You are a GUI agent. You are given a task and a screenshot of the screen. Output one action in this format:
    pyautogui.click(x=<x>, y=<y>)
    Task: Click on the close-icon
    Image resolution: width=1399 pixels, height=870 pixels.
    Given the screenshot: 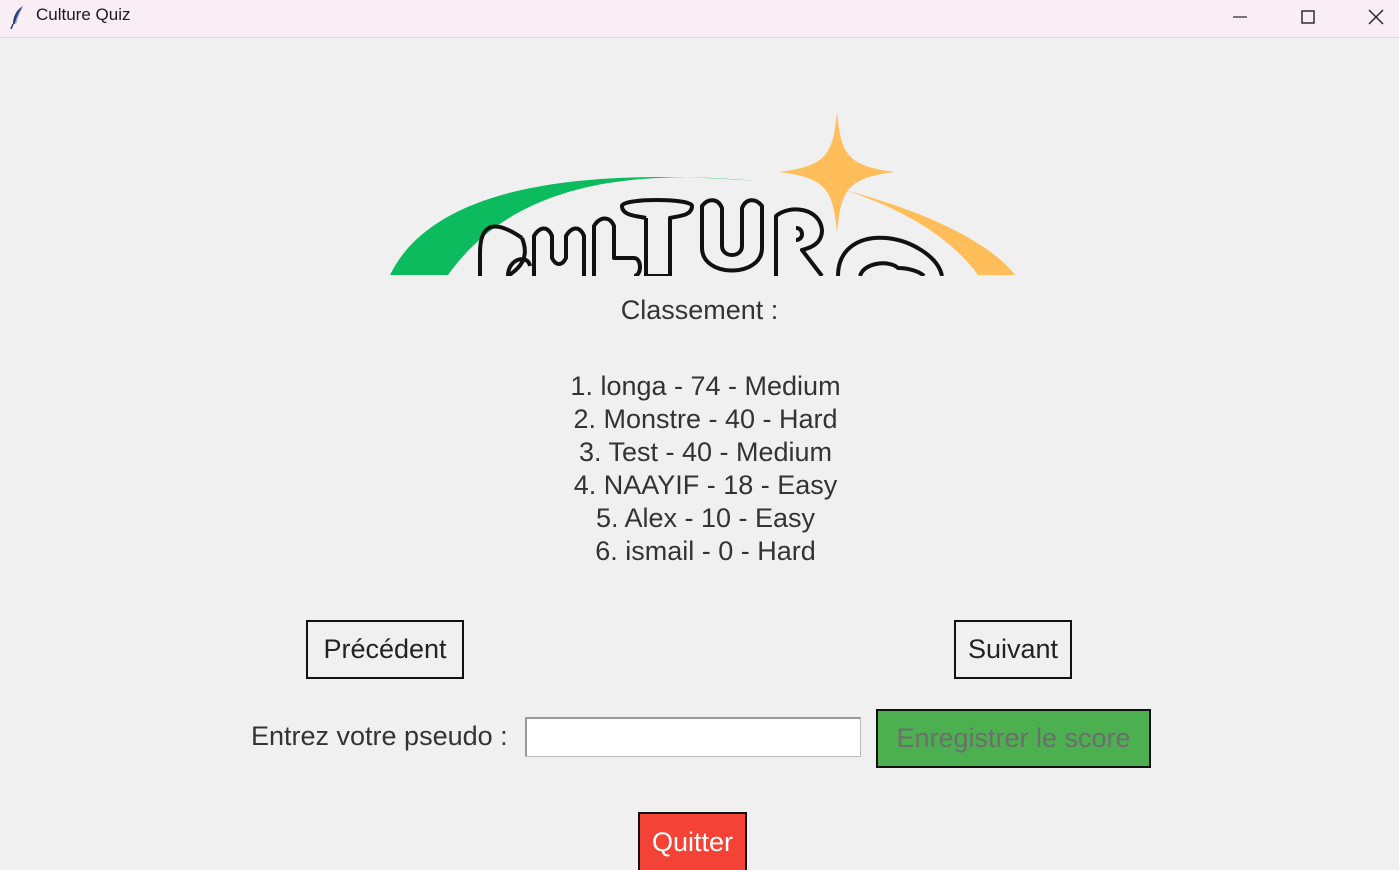 What is the action you would take?
    pyautogui.click(x=1376, y=19)
    